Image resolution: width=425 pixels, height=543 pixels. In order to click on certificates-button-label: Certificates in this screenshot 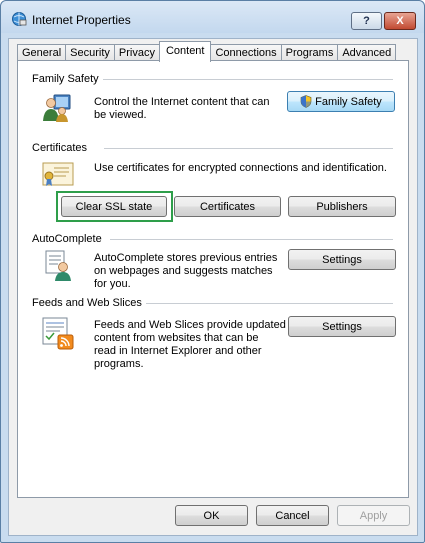, I will do `click(227, 206)`.